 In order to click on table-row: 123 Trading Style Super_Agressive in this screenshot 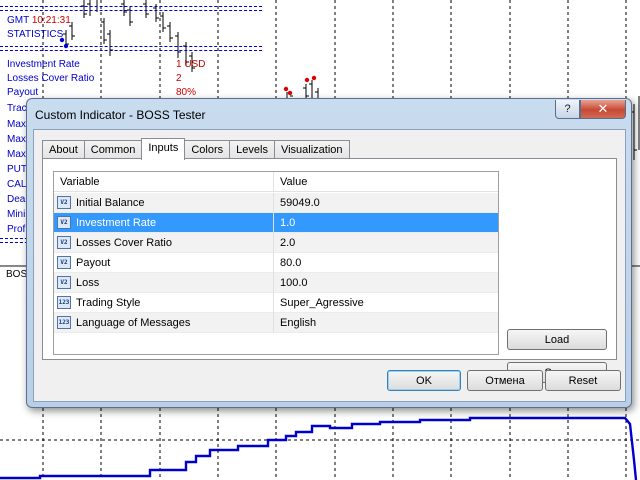, I will do `click(276, 303)`.